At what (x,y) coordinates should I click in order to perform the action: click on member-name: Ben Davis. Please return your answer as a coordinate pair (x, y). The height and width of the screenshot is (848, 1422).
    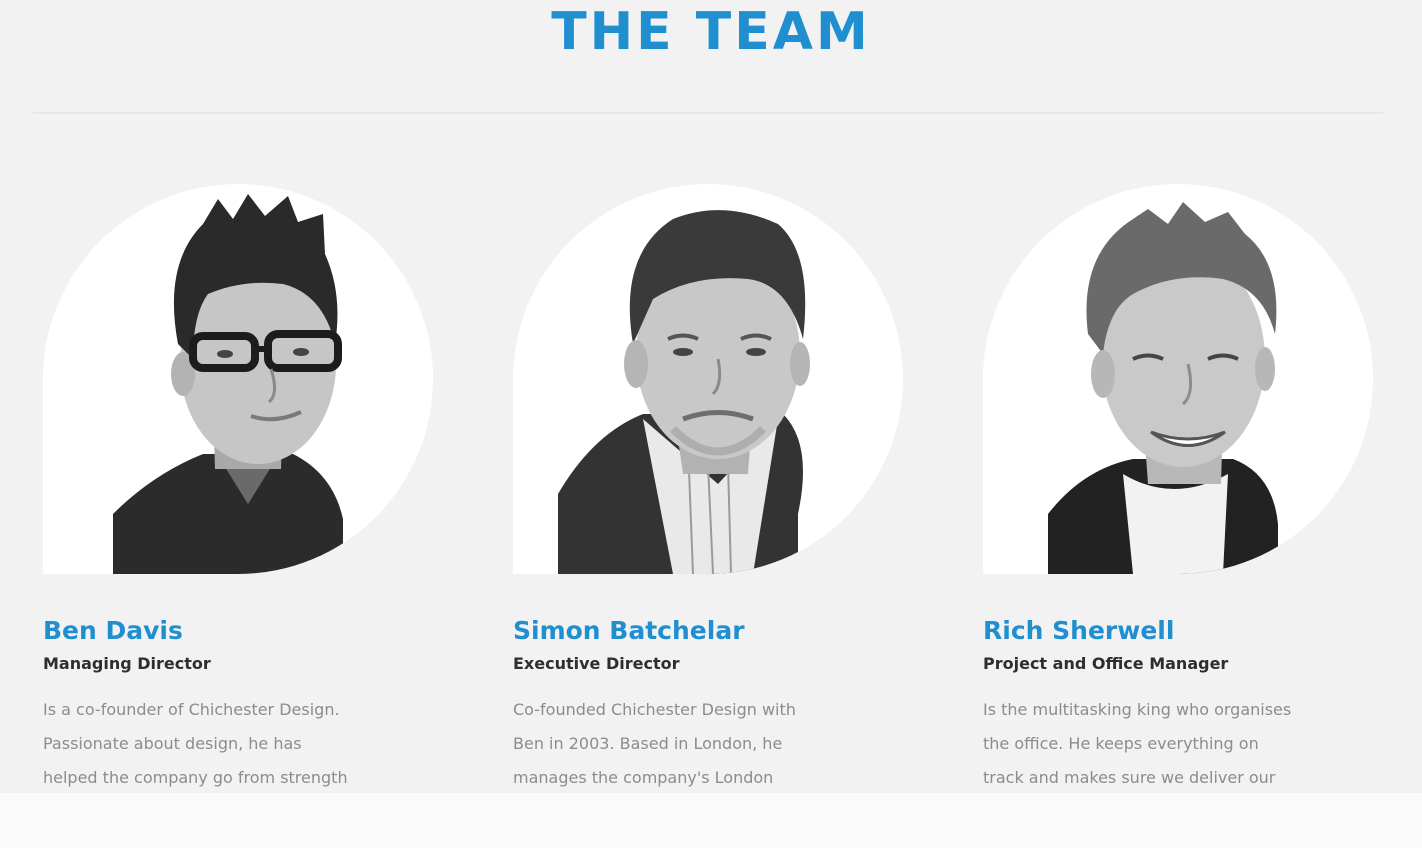
    Looking at the image, I should click on (113, 630).